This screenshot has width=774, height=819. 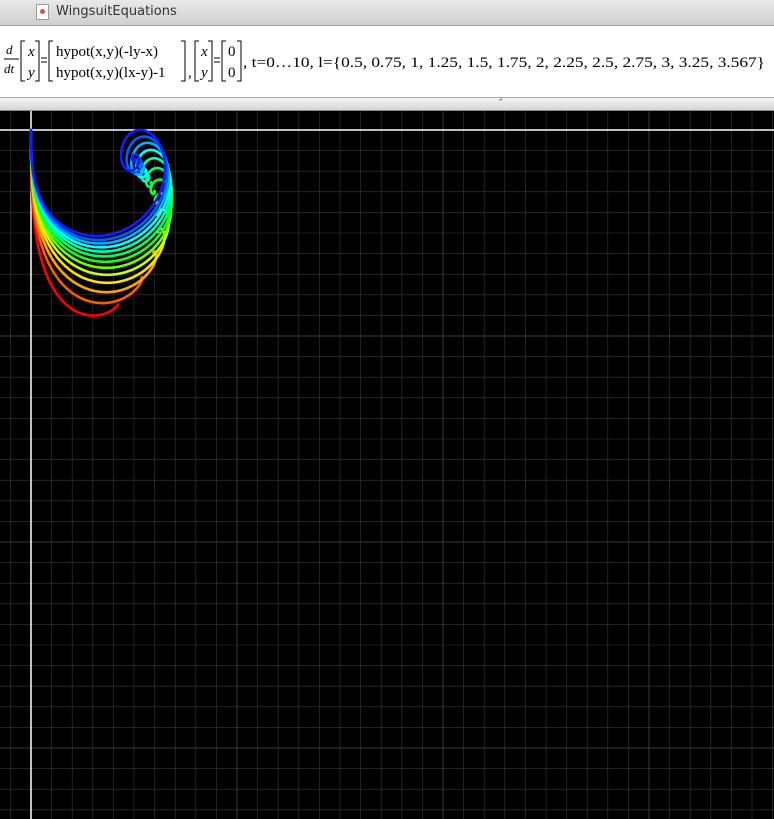 I want to click on formula-rhs-bottom: hypot(x,y)(lx-y)-1, so click(x=111, y=73).